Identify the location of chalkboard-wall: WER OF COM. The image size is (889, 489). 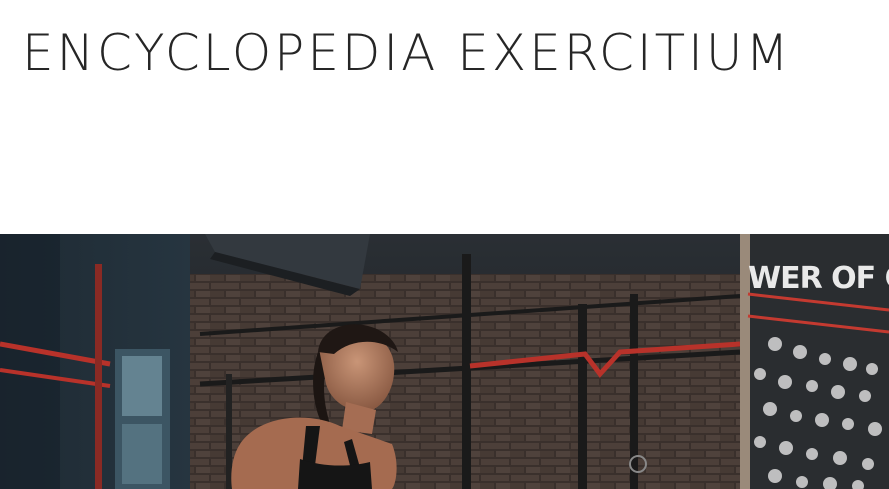
(814, 361).